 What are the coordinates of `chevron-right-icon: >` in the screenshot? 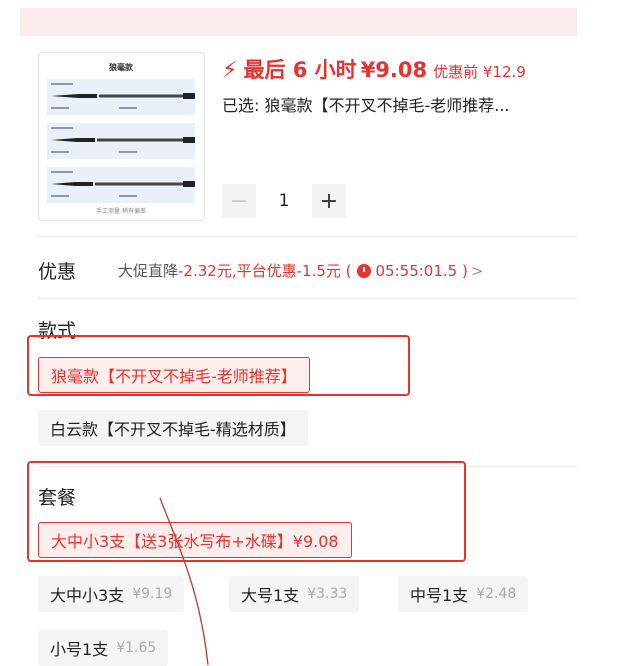 It's located at (477, 271).